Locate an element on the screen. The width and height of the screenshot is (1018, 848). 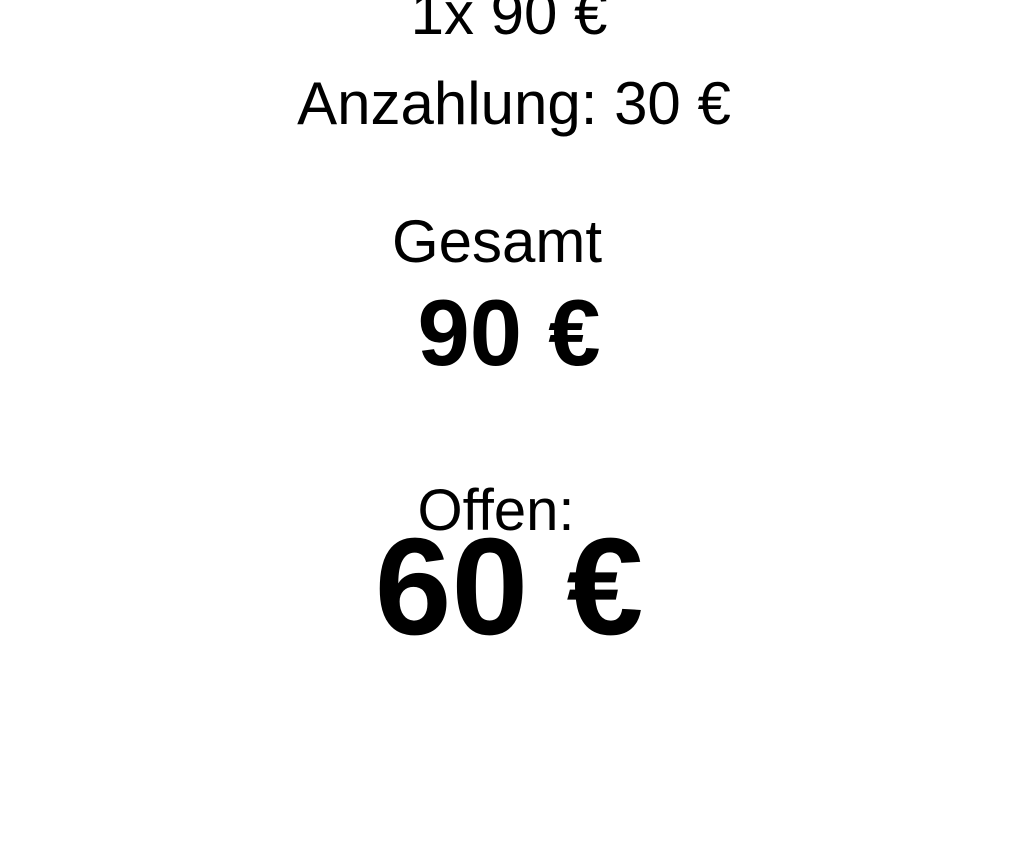
deposit-label: Anzahlung: is located at coordinates (447, 103).